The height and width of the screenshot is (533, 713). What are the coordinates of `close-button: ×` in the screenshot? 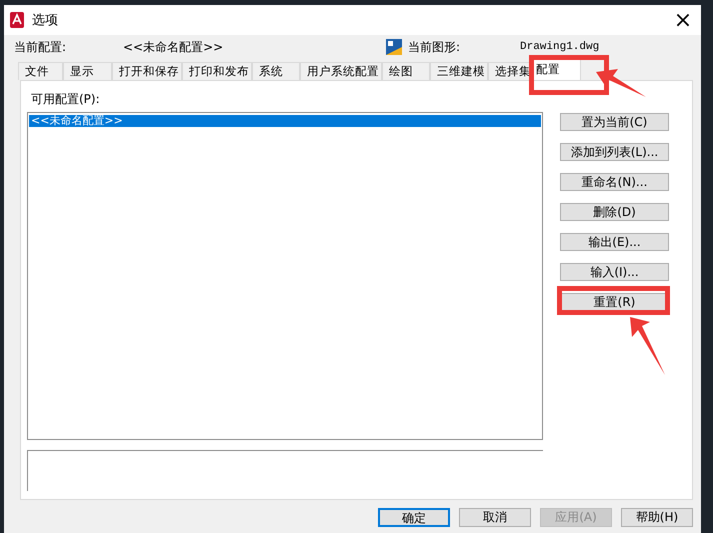 It's located at (683, 20).